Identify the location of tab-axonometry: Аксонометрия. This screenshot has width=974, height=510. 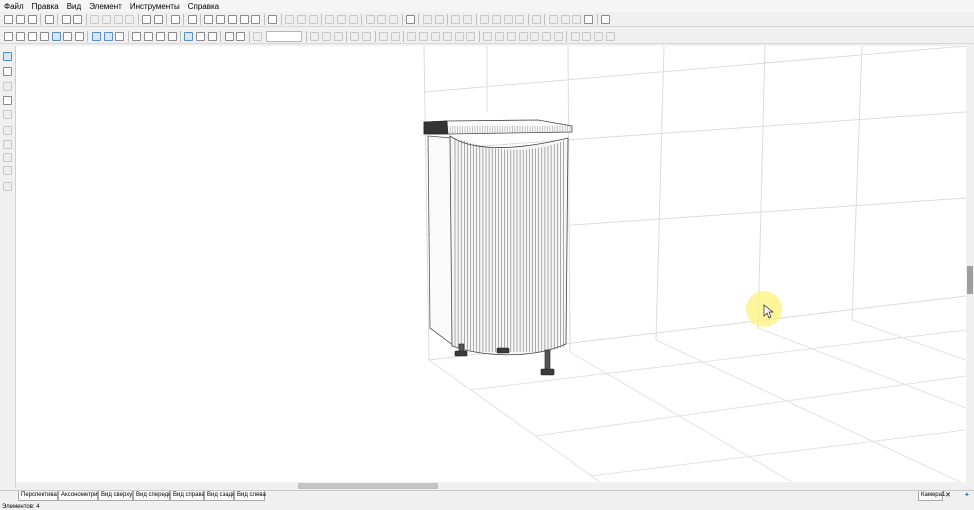
(79, 496).